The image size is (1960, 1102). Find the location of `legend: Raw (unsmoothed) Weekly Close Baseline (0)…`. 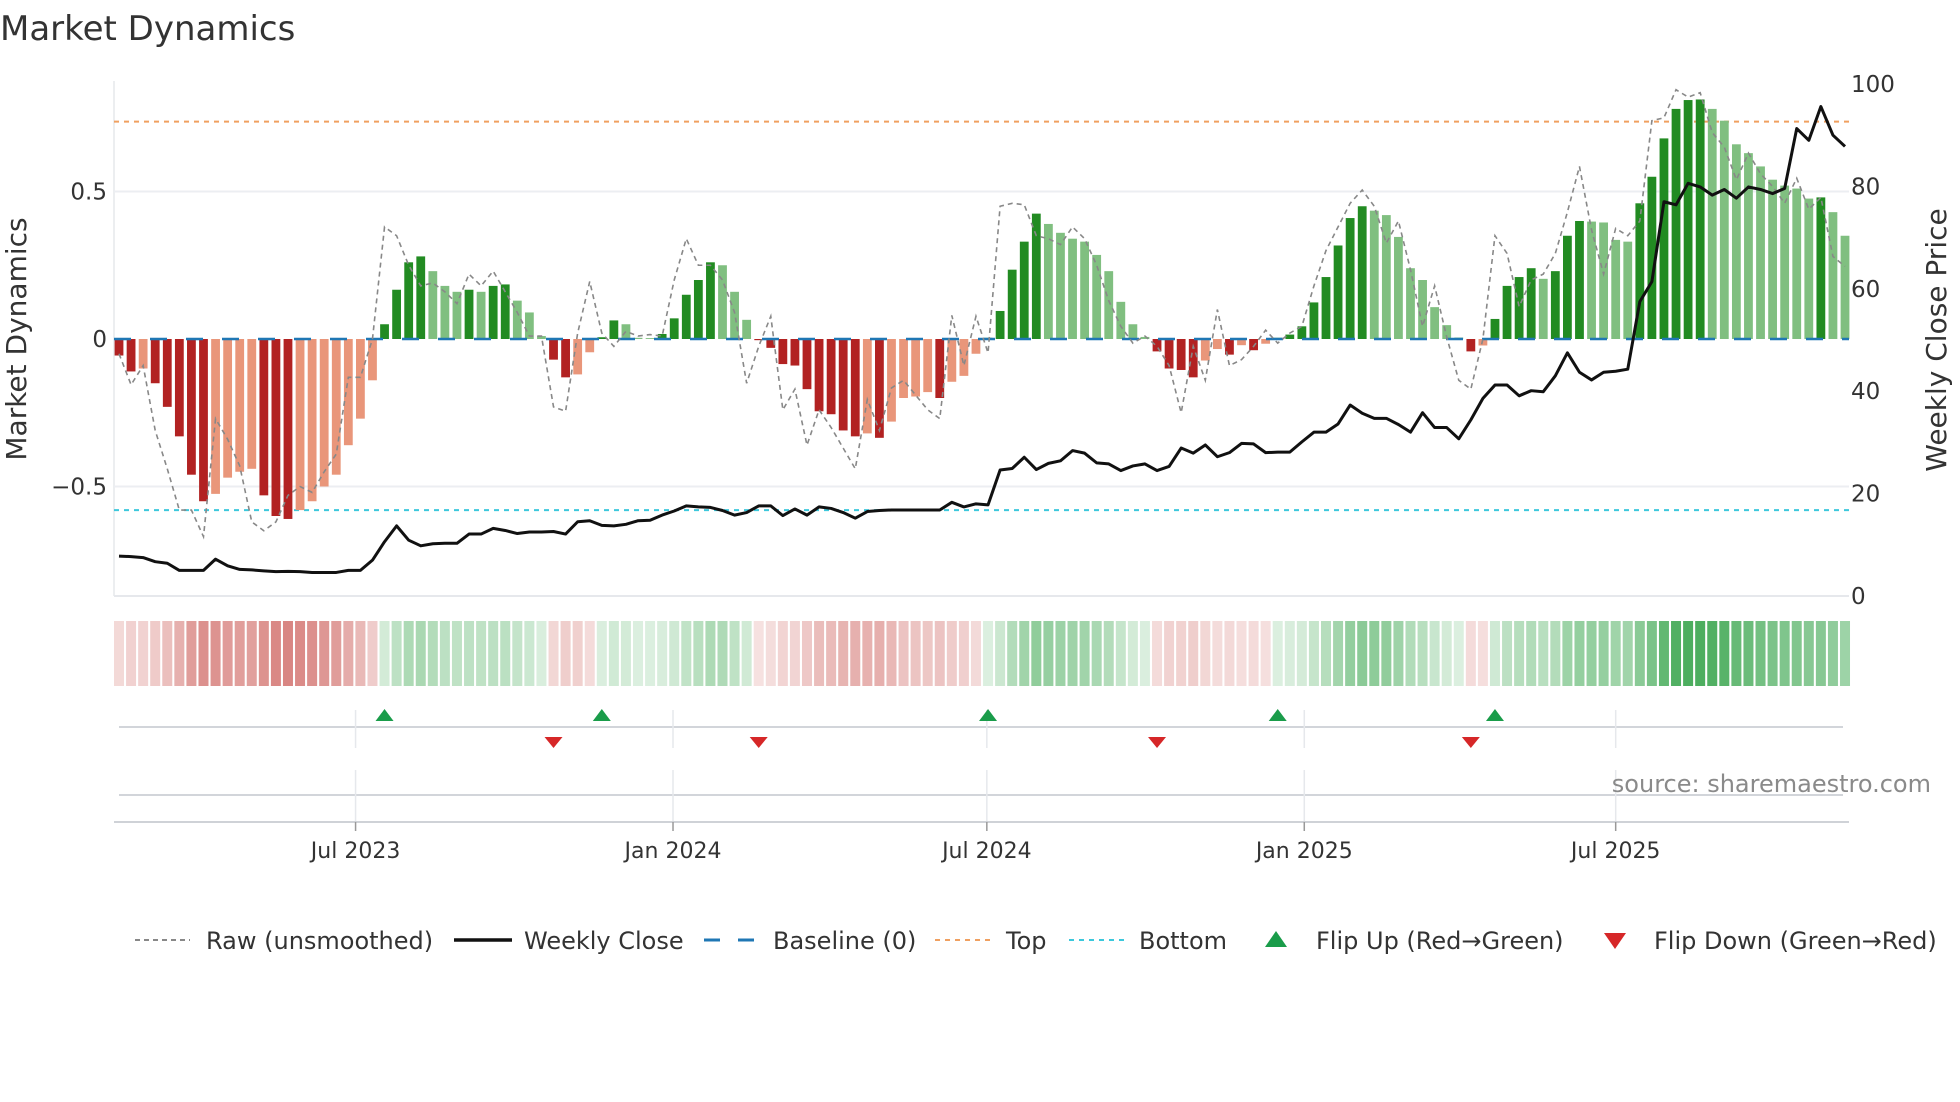

legend: Raw (unsmoothed) Weekly Close Baseline (0)… is located at coordinates (1036, 941).